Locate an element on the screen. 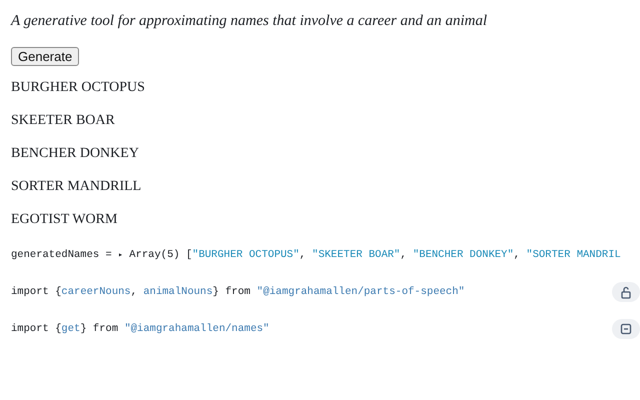 This screenshot has width=640, height=400. code-line: import {get} from "@iamgrahamallen/names" is located at coordinates (140, 329).